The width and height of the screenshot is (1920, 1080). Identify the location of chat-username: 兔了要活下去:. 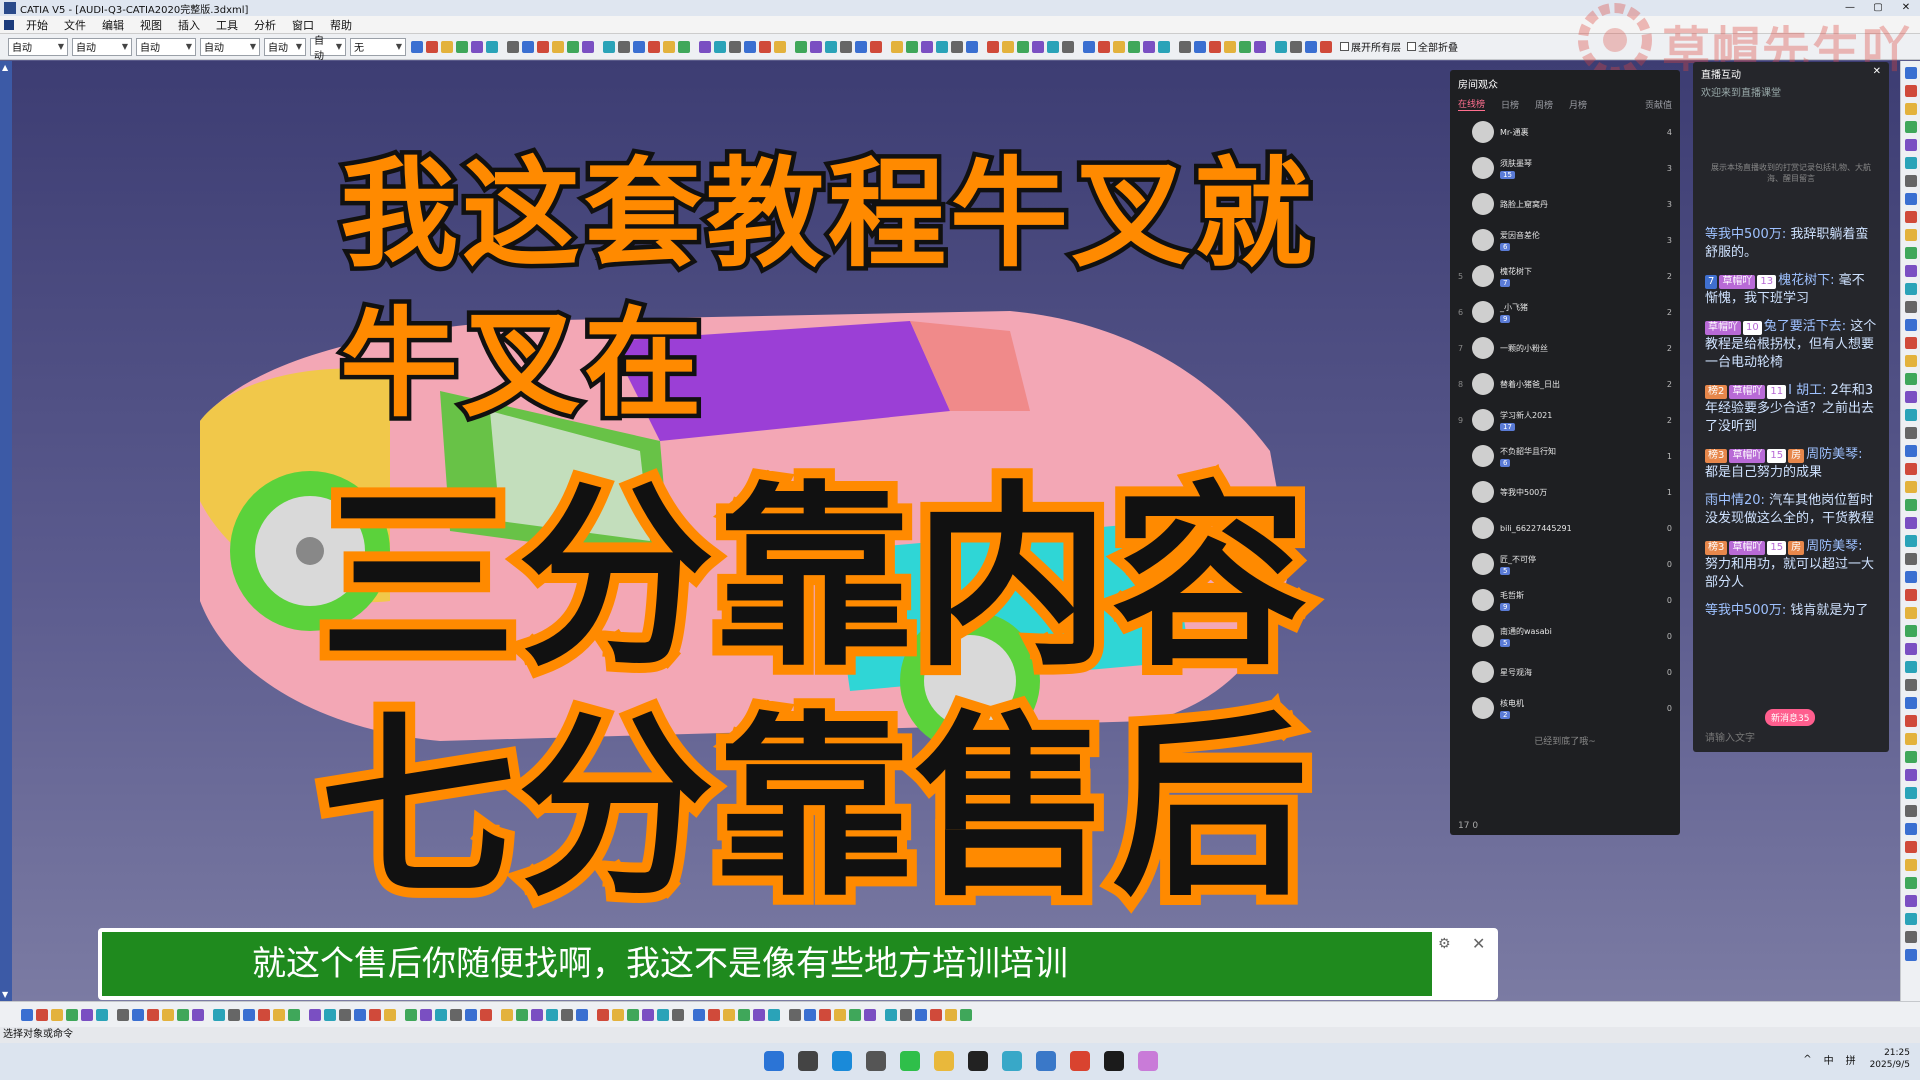
(1805, 326).